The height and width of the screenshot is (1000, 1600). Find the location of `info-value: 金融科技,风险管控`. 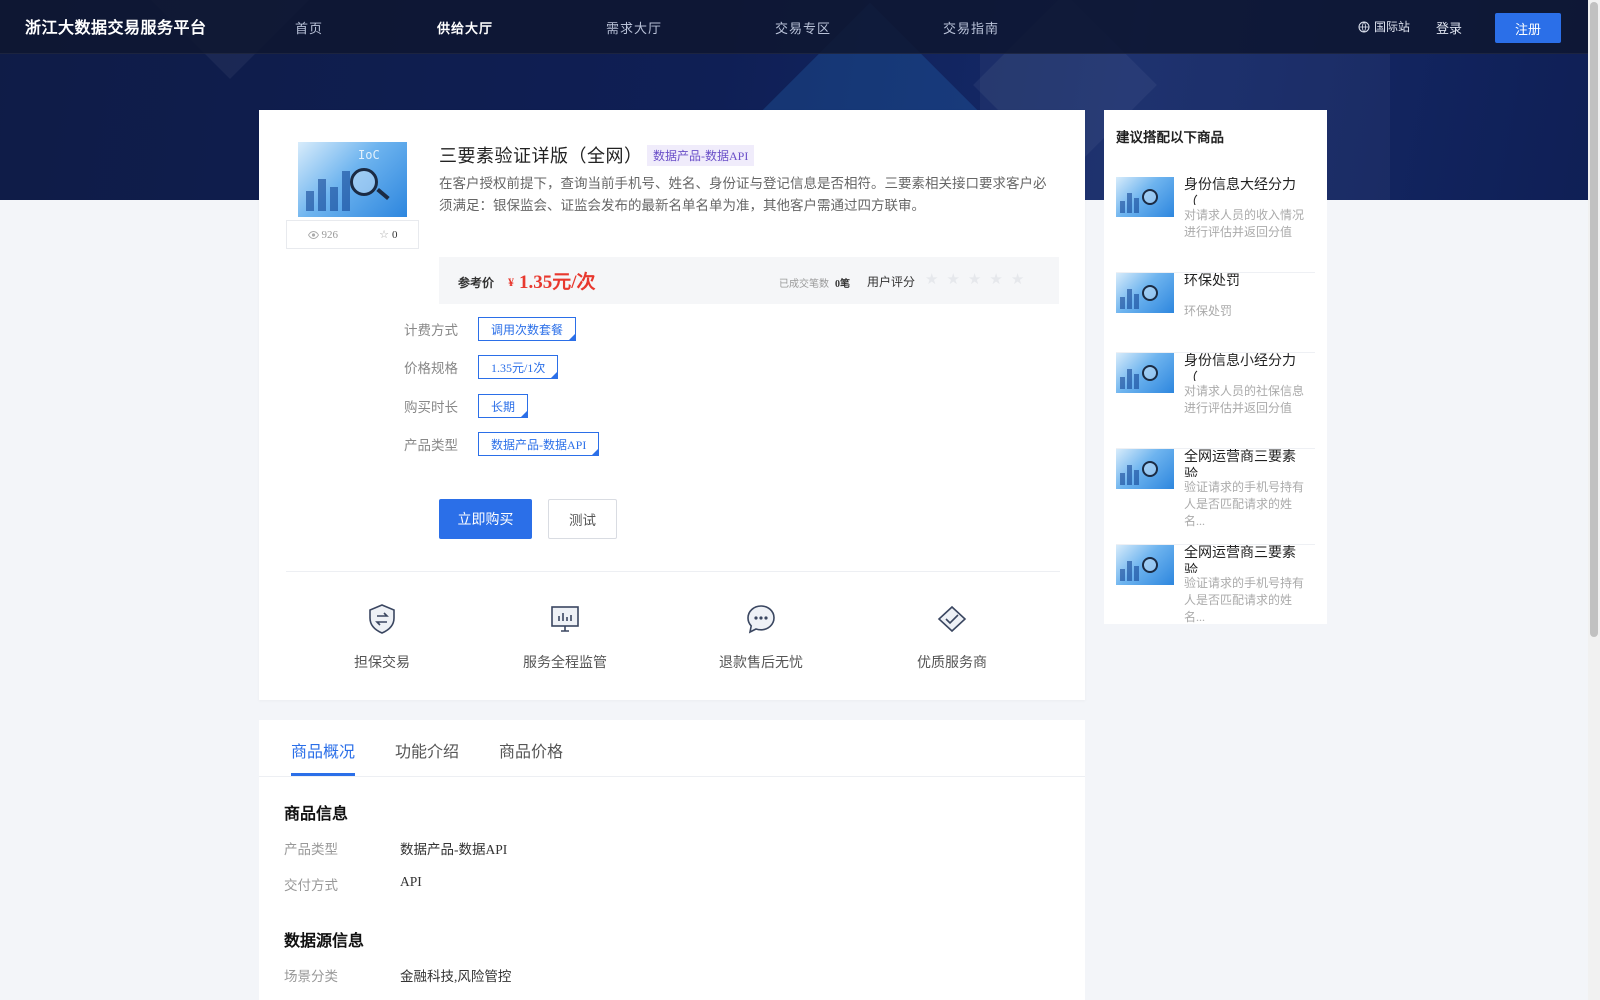

info-value: 金融科技,风险管控 is located at coordinates (456, 976).